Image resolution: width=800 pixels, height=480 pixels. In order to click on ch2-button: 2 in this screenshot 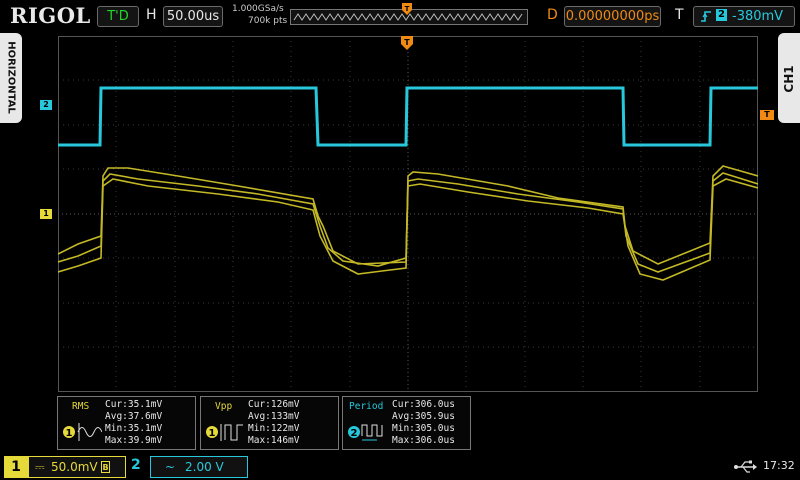, I will do `click(136, 465)`.